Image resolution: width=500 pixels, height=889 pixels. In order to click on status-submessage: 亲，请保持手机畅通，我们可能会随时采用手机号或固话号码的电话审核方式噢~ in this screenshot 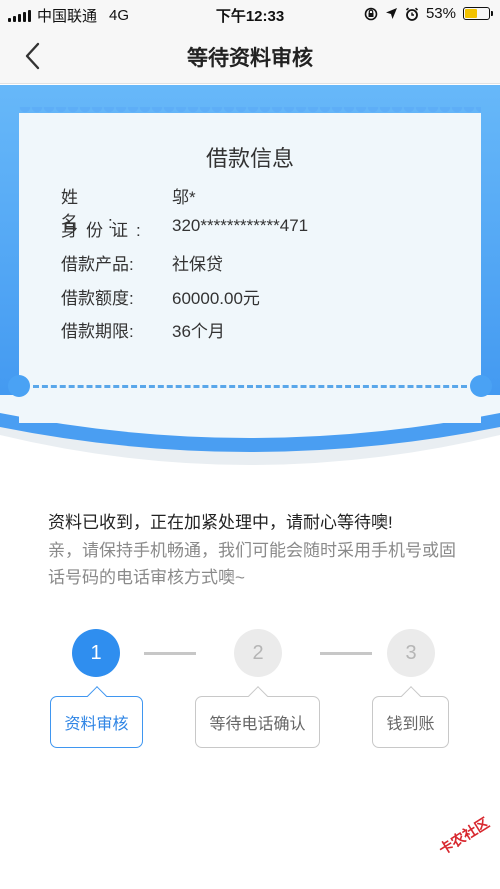, I will do `click(252, 564)`.